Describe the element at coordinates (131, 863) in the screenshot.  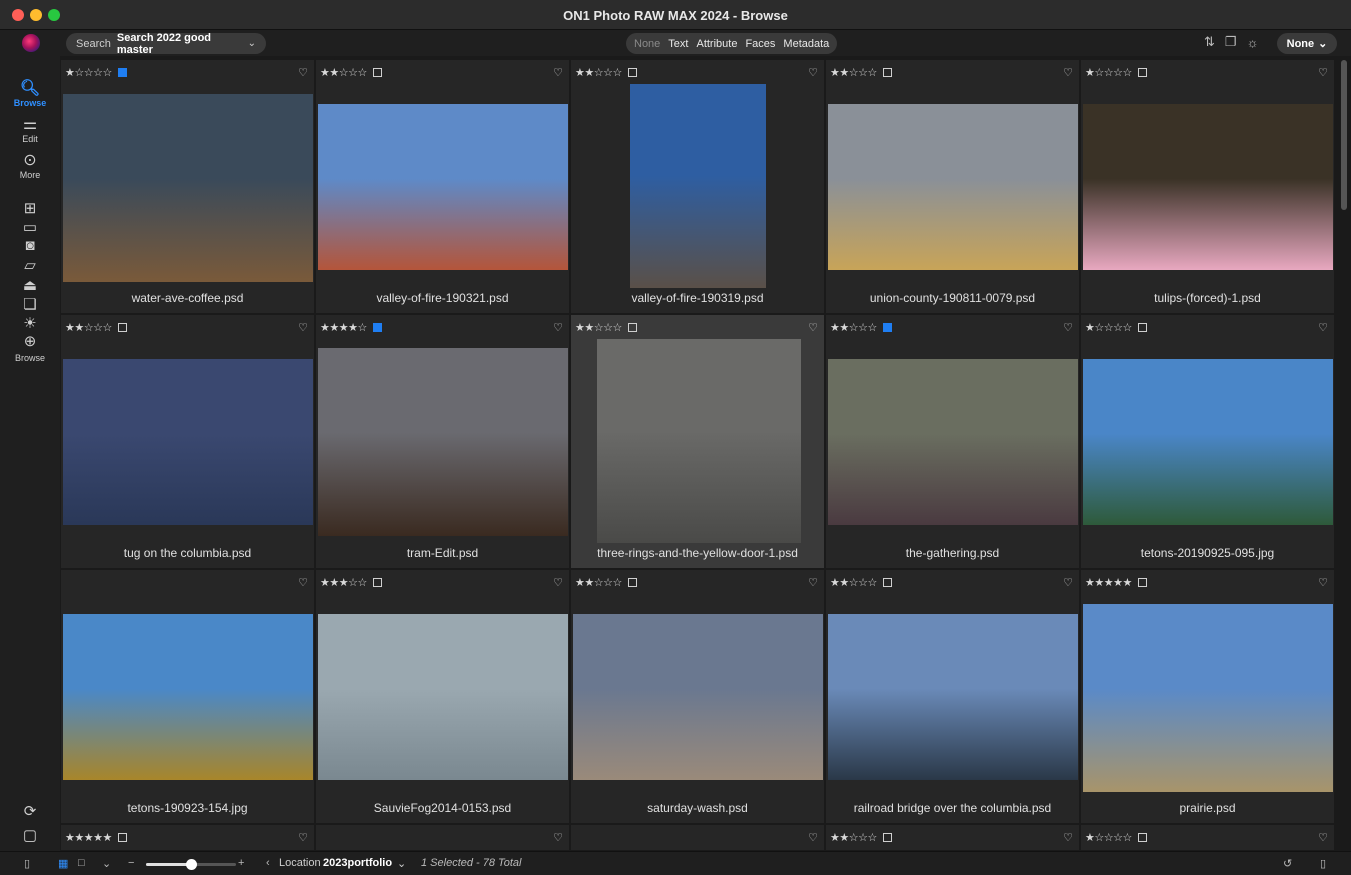
I see `zoom-out-icon: −` at that location.